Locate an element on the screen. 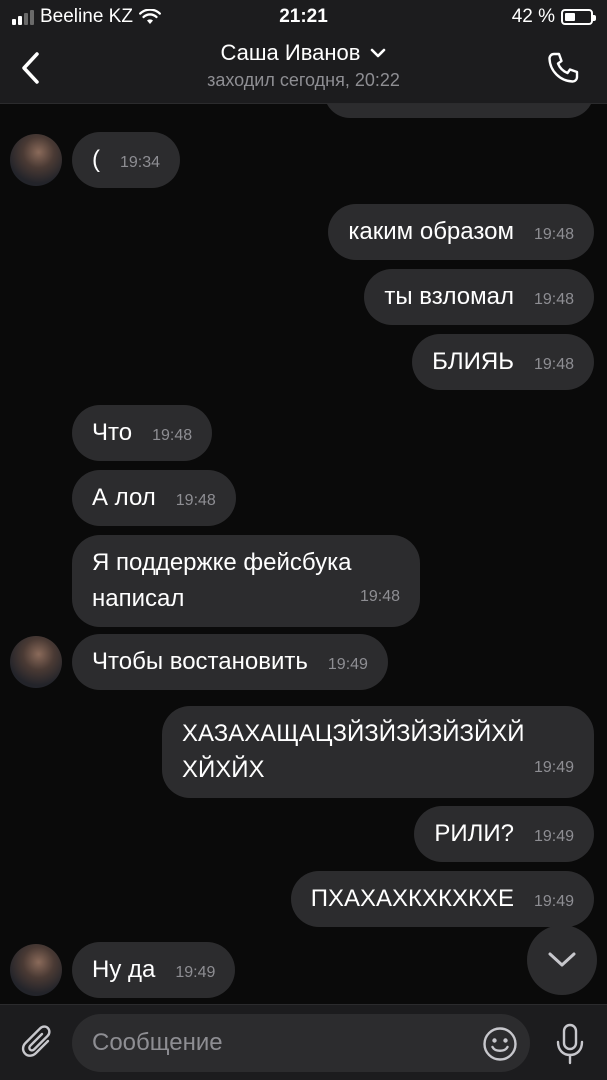 Image resolution: width=607 pixels, height=1080 pixels. battery-icon is located at coordinates (578, 17).